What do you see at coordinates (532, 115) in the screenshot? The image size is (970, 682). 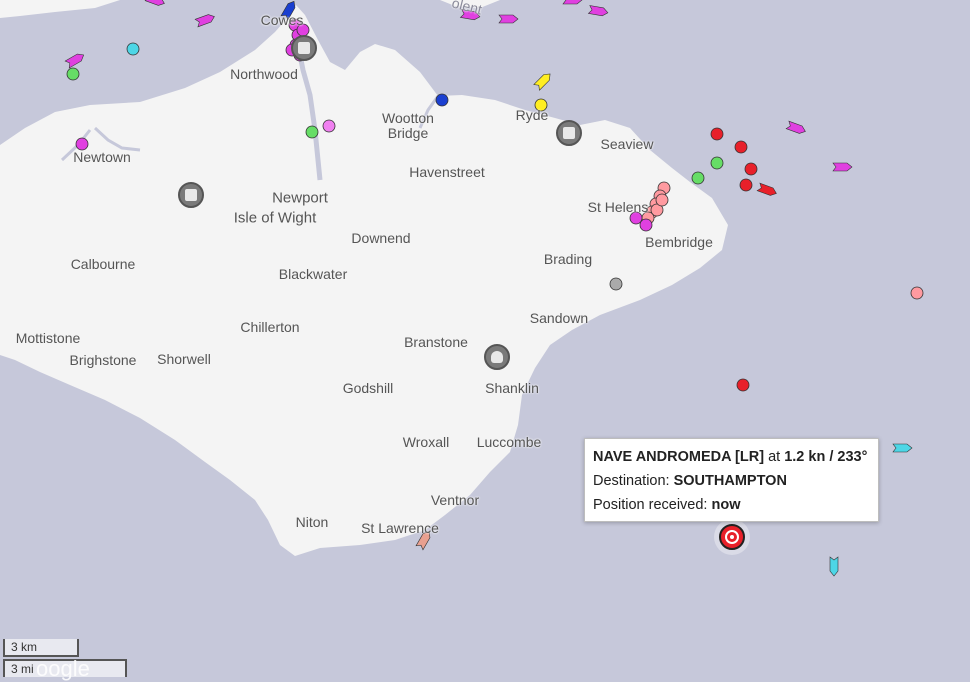 I see `place-label-ryde: Ryde` at bounding box center [532, 115].